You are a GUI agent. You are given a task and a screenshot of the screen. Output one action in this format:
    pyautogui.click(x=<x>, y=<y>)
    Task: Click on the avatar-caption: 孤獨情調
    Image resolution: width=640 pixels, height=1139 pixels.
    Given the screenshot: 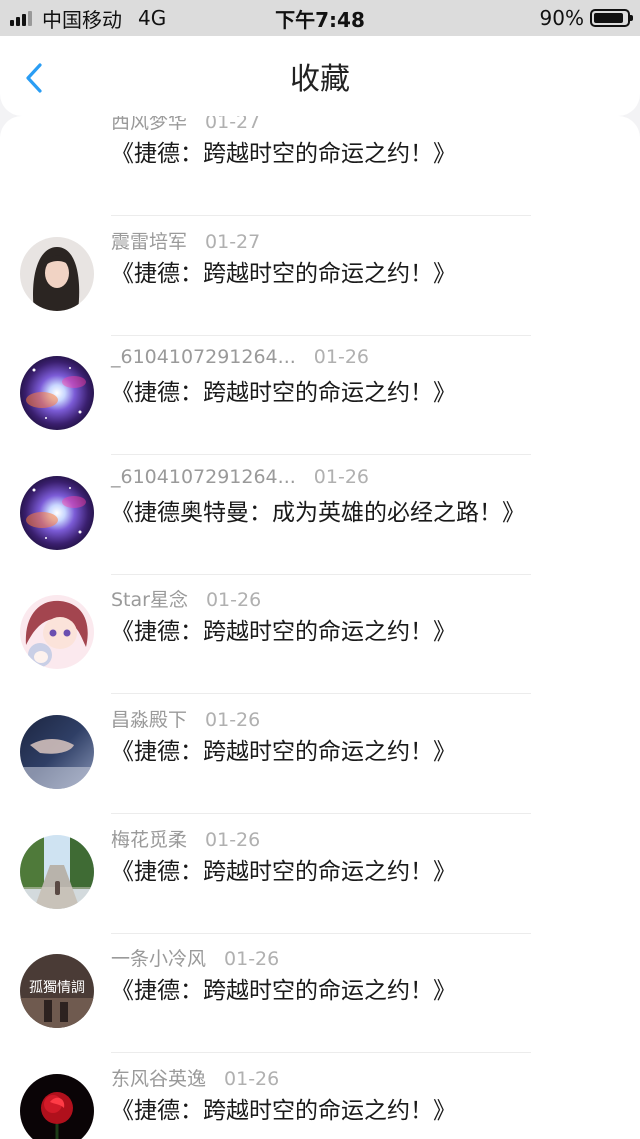 What is the action you would take?
    pyautogui.click(x=57, y=988)
    